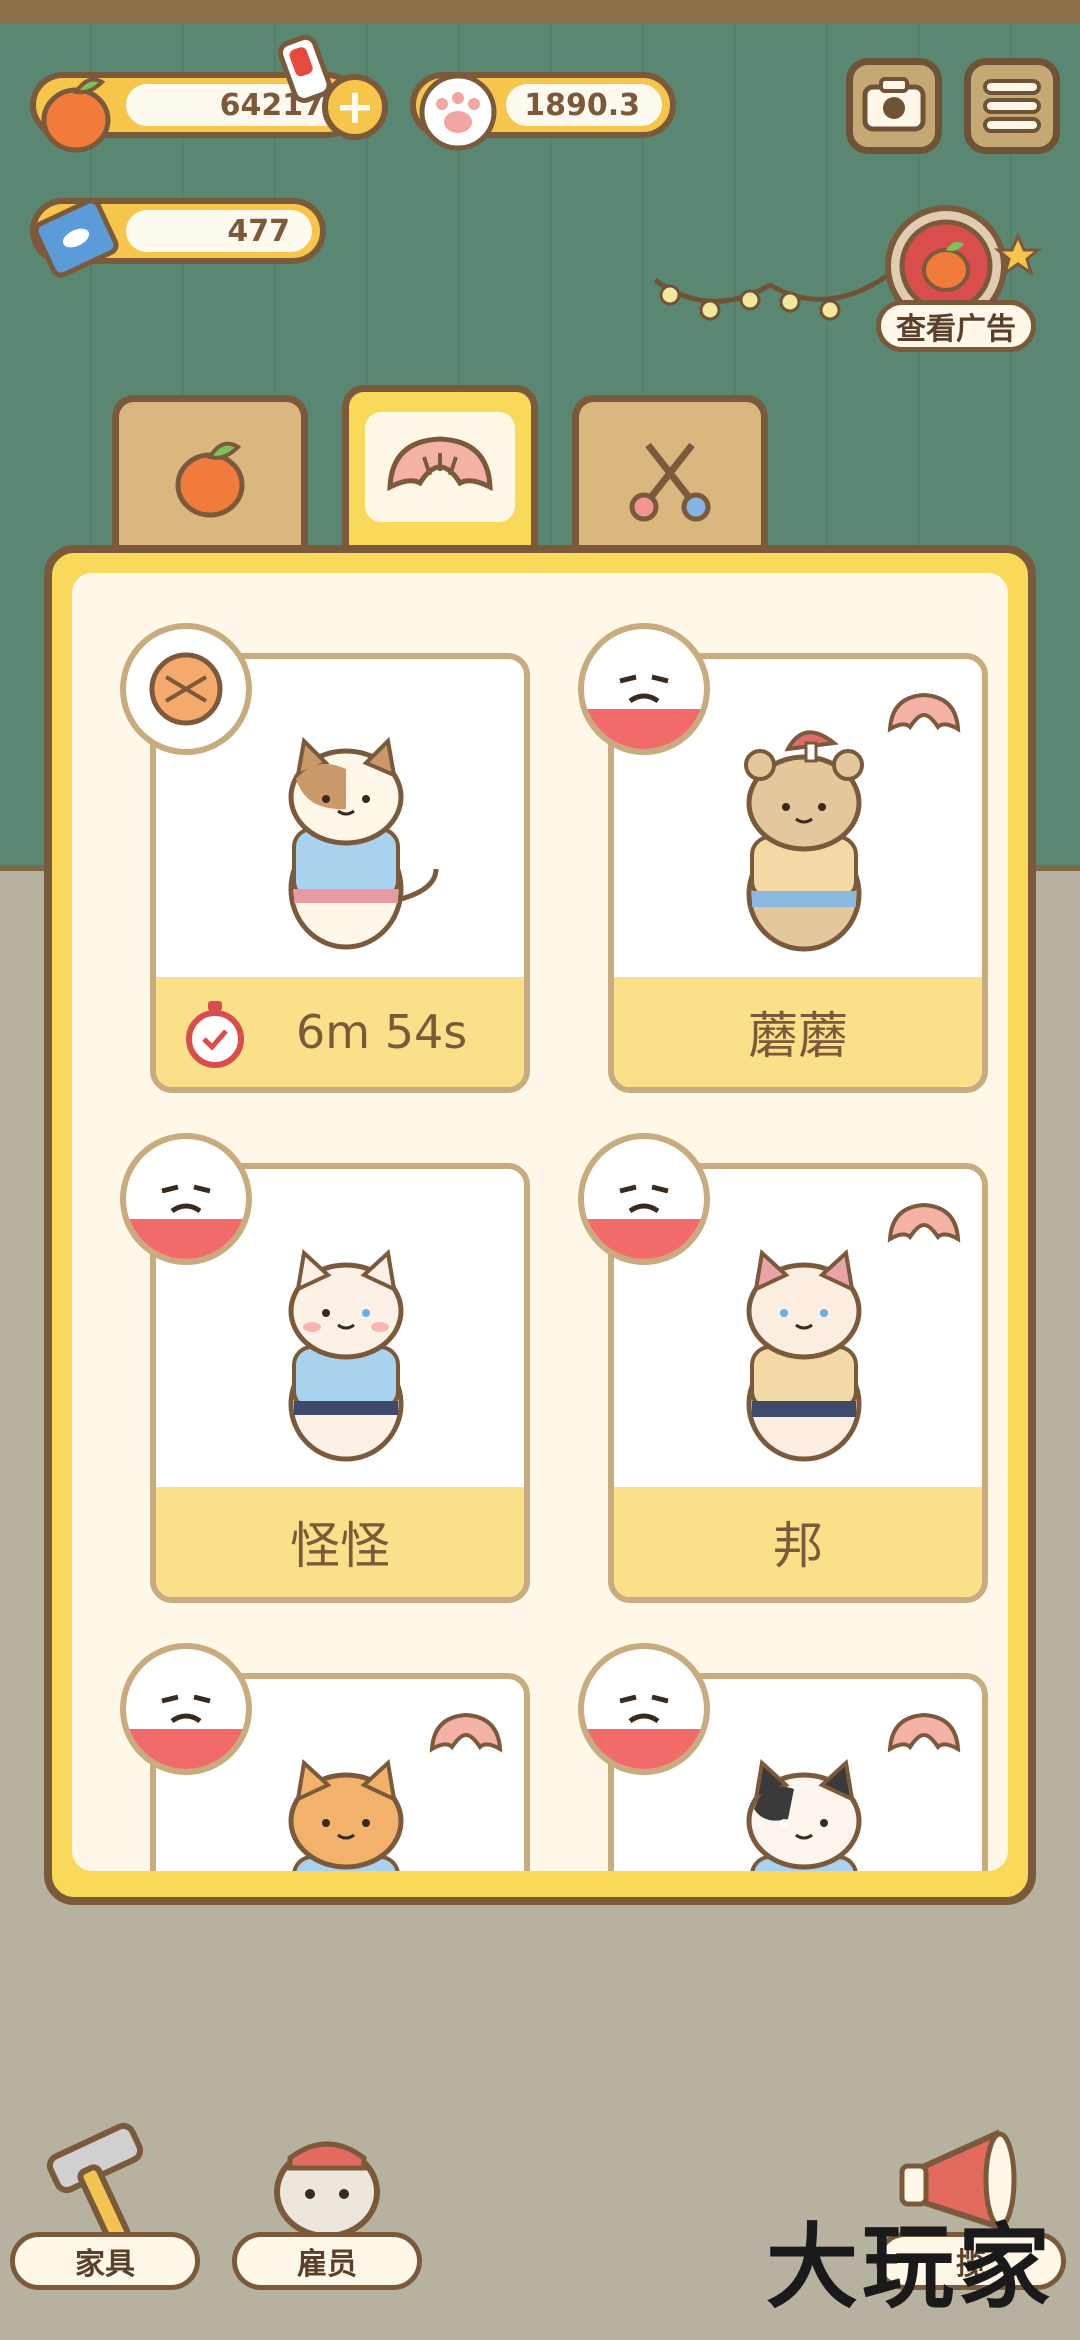 Image resolution: width=1080 pixels, height=2340 pixels. I want to click on paw-currency: 1890.3, so click(543, 111).